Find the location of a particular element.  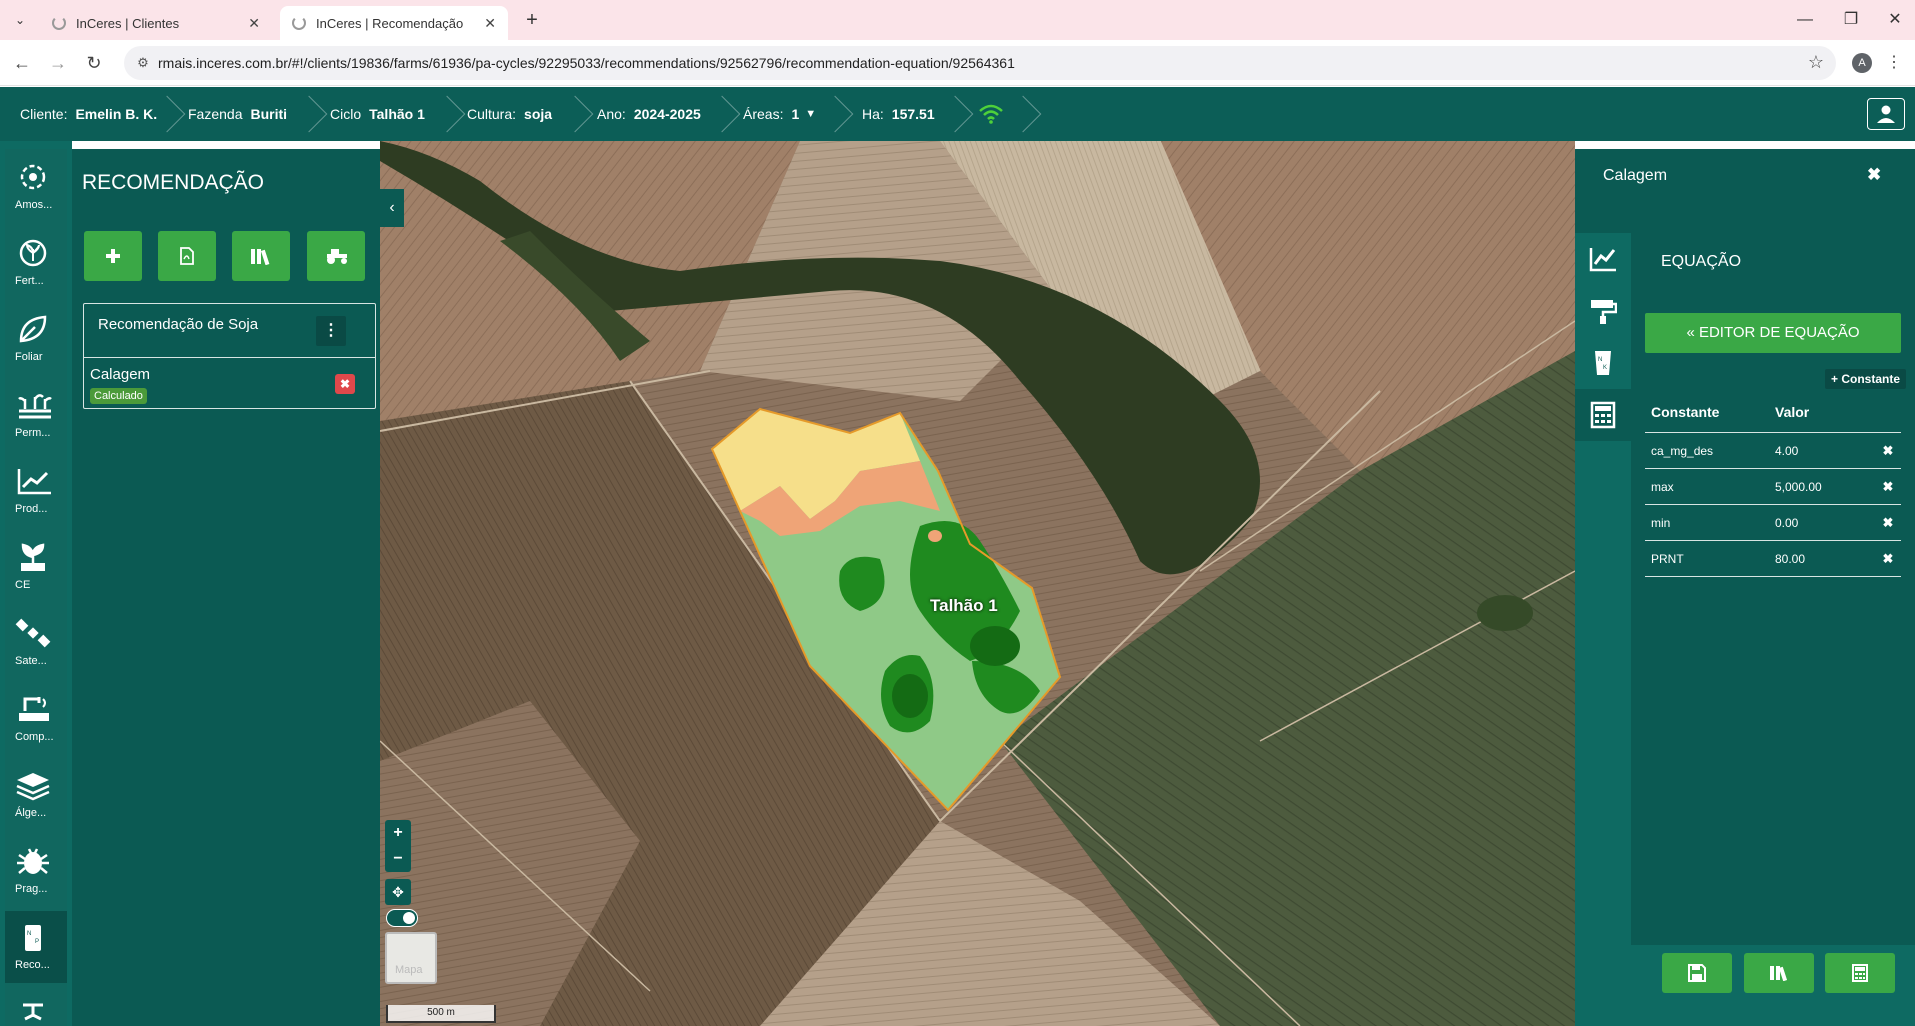

user-icon is located at coordinates (1886, 114).